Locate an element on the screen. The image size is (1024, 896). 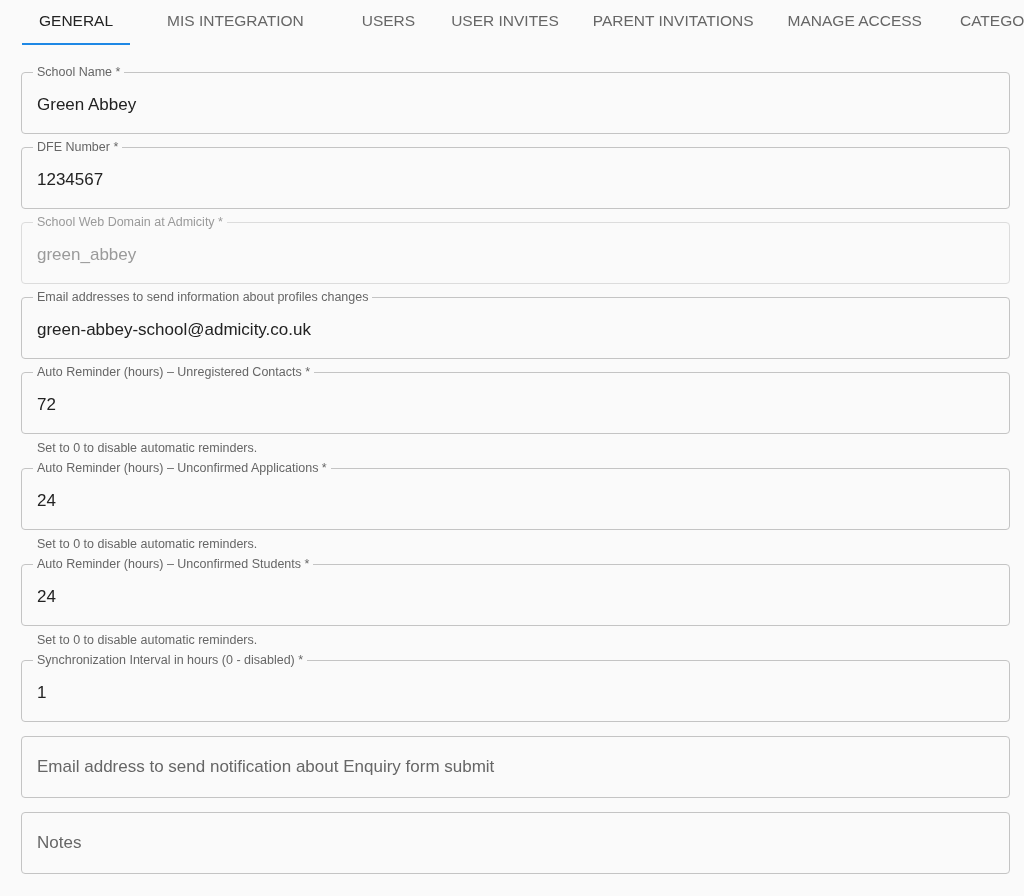
tab: MIS INTEGRATION is located at coordinates (235, 22).